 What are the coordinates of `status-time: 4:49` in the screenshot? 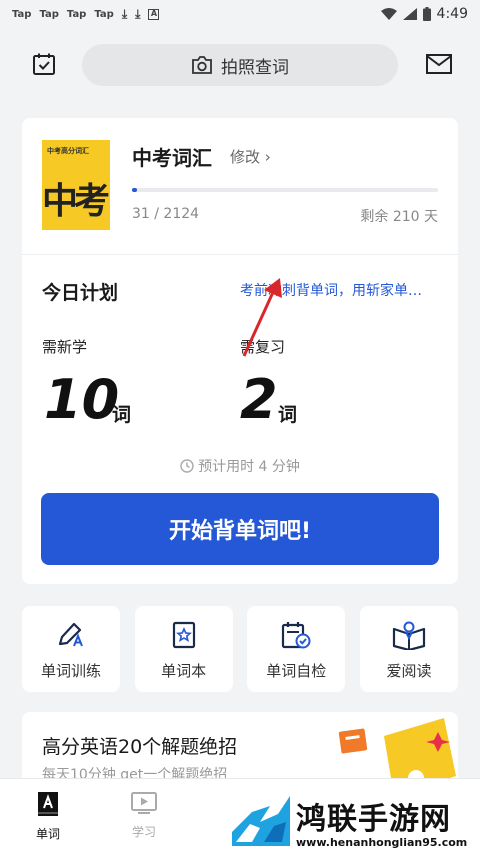 It's located at (452, 14).